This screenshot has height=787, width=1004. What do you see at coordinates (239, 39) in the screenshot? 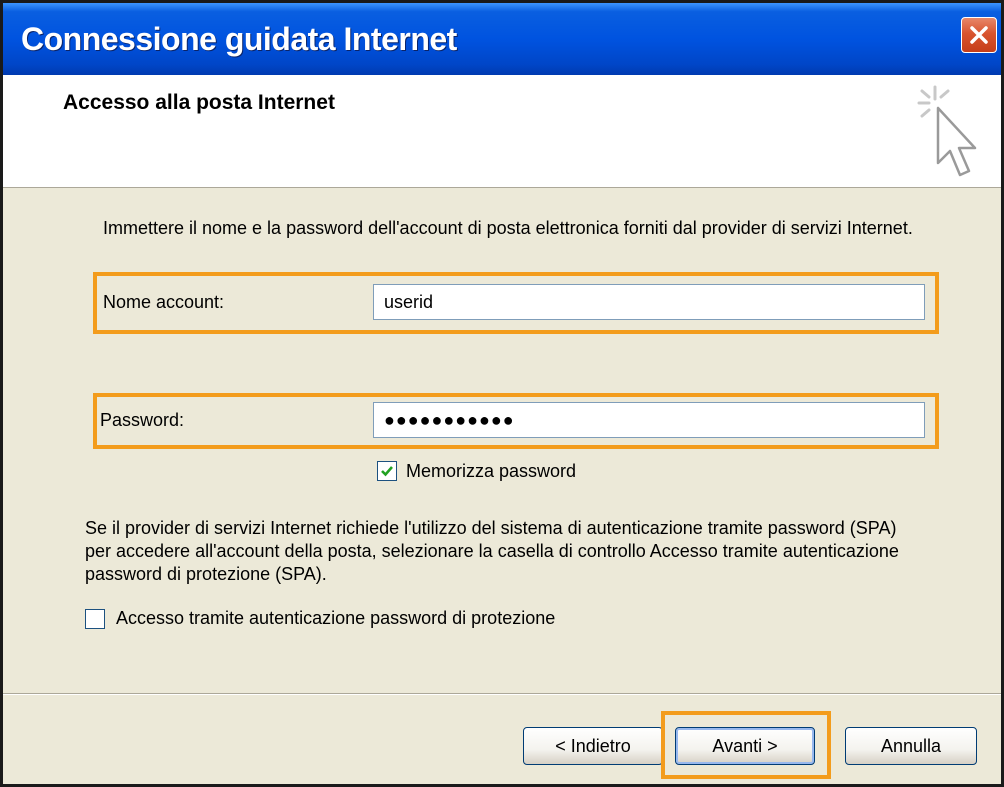
I see `window-title: Connessione guidata Internet` at bounding box center [239, 39].